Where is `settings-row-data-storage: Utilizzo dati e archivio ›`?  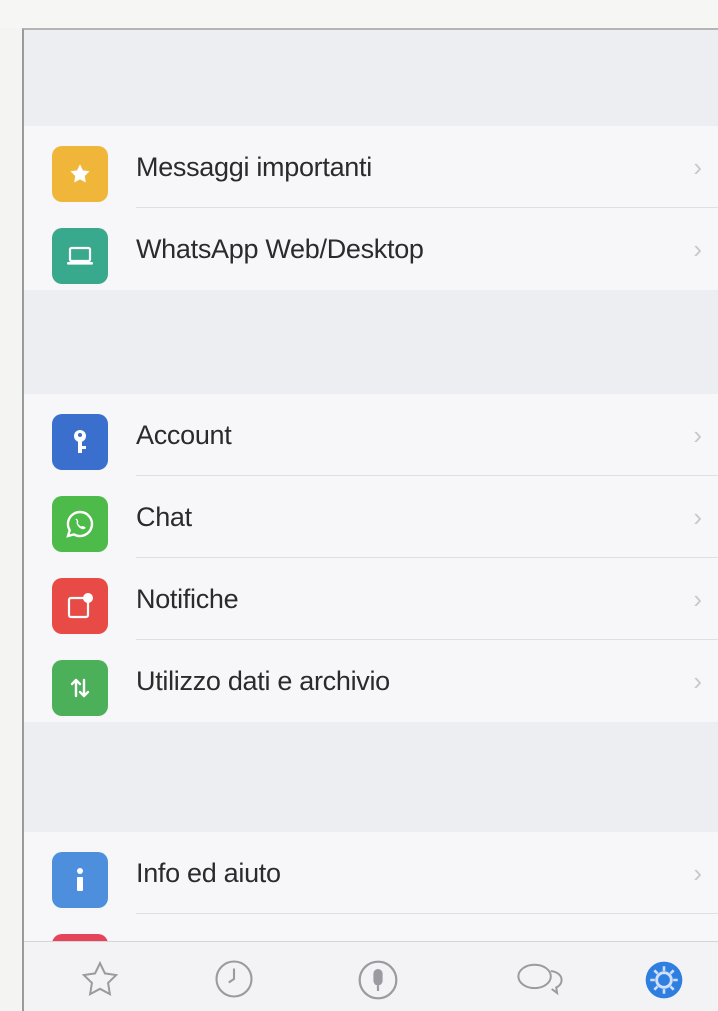 settings-row-data-storage: Utilizzo dati e archivio › is located at coordinates (371, 681).